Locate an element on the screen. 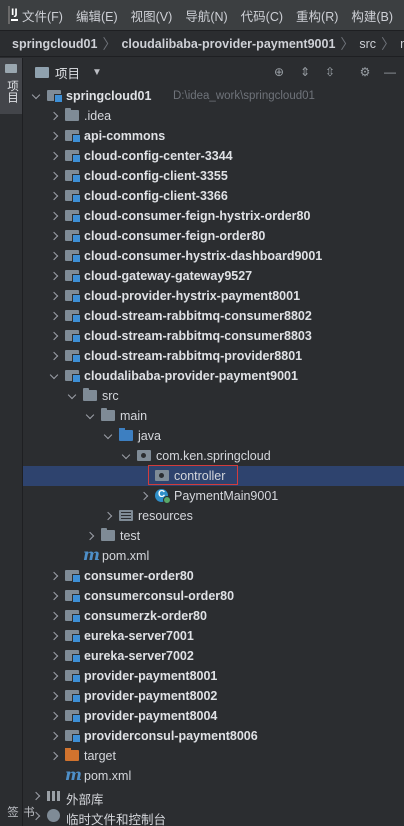 Image resolution: width=404 pixels, height=826 pixels. chevron-down-icon: ▼ is located at coordinates (97, 72).